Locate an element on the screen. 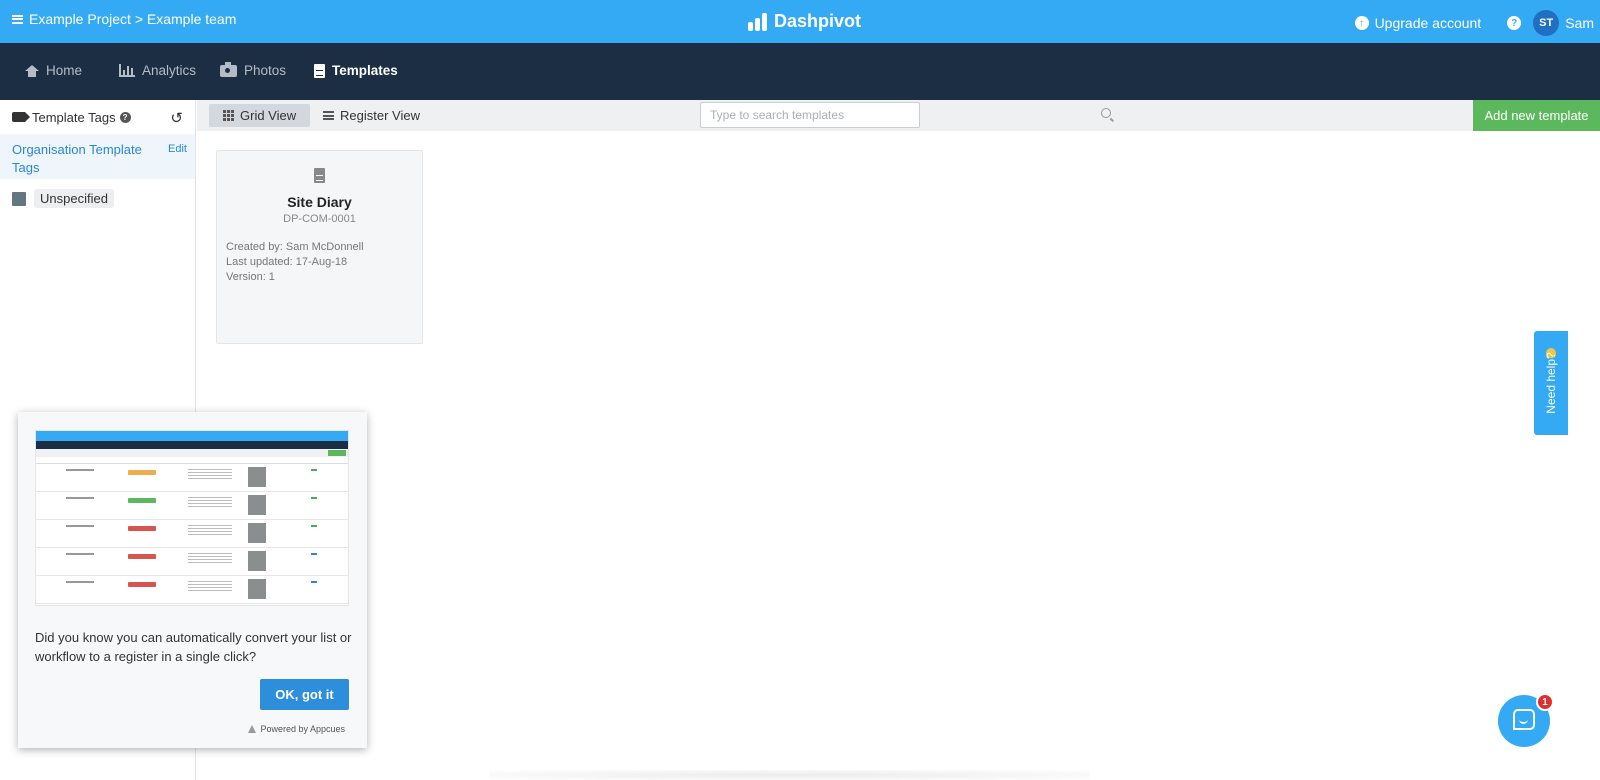 This screenshot has width=1600, height=780. last-updated: Last updated: 17-Aug-18 is located at coordinates (287, 262).